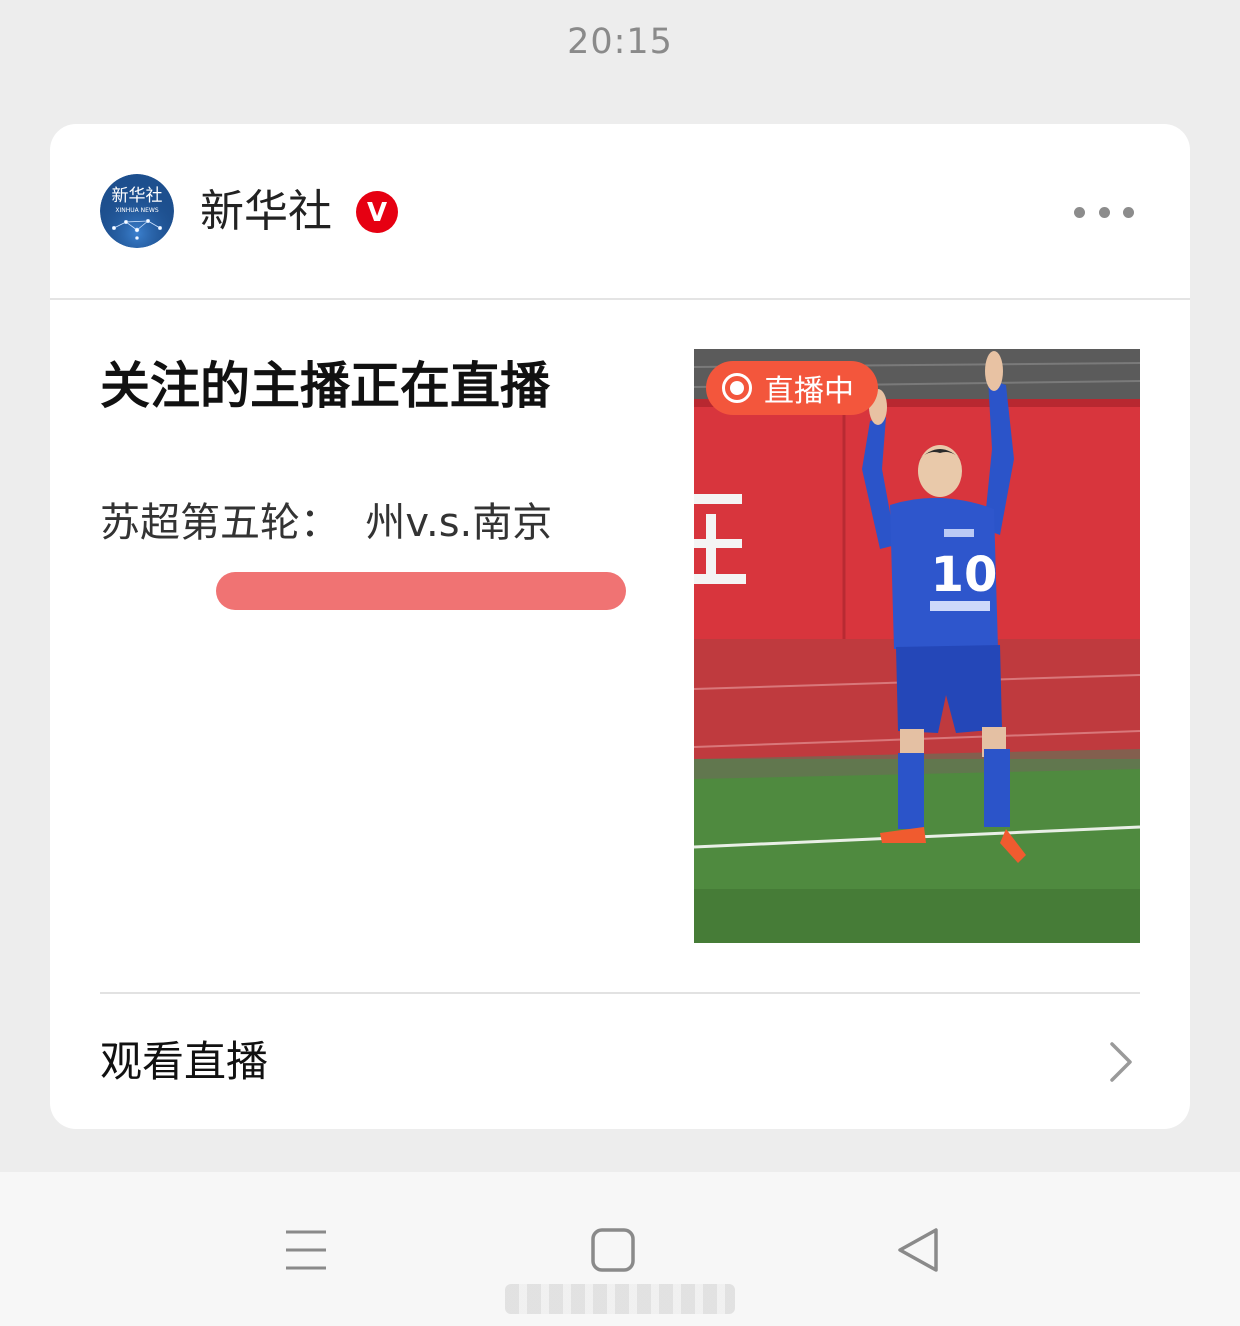  Describe the element at coordinates (620, 1299) in the screenshot. I see `watermark-strip` at that location.